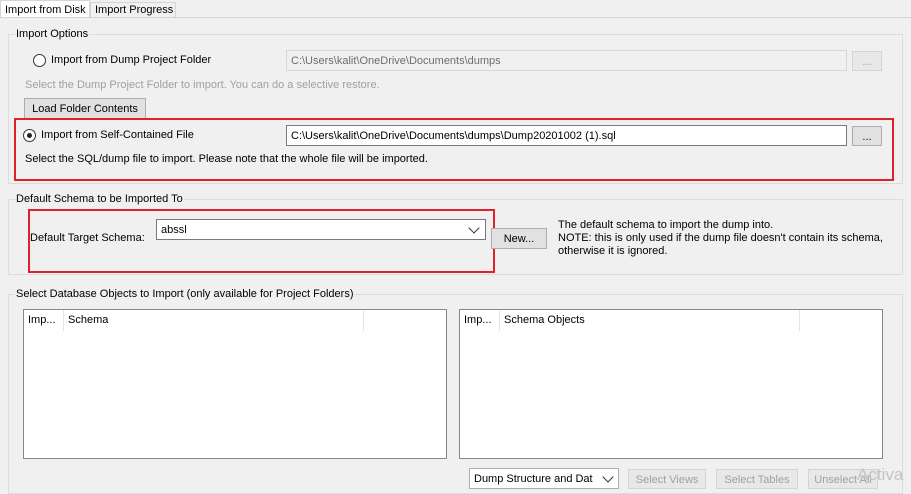 The width and height of the screenshot is (911, 494). Describe the element at coordinates (235, 384) in the screenshot. I see `schema-list: Imp... Schema` at that location.